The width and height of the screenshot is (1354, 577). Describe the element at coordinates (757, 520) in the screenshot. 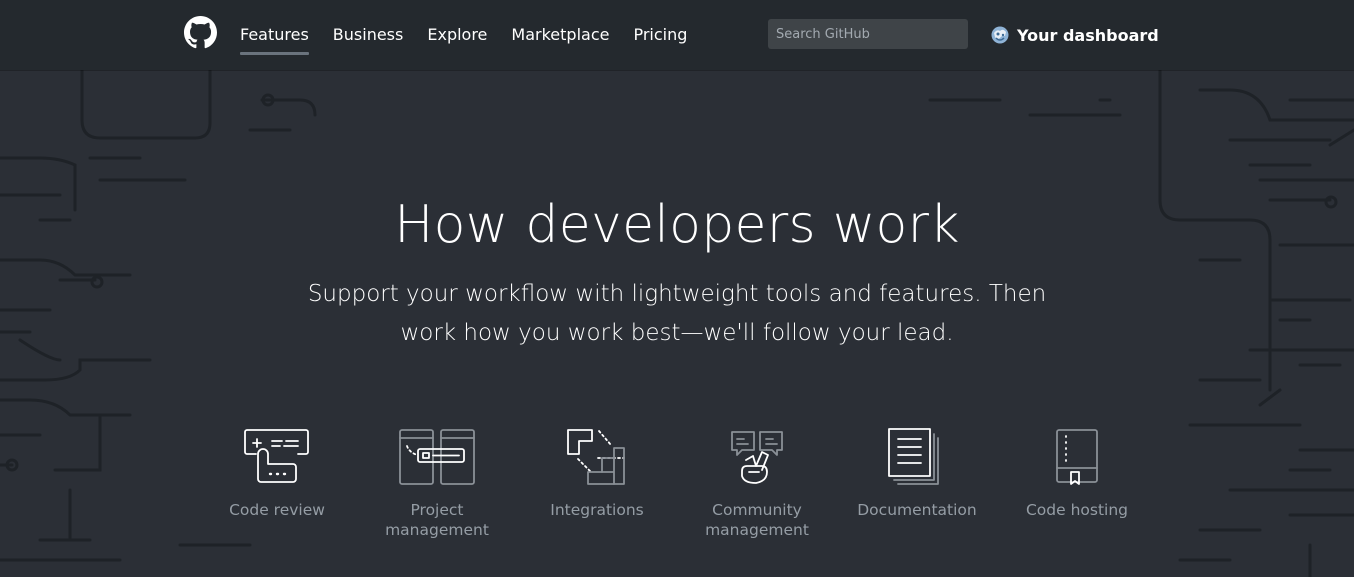

I see `feature-label: Community management` at that location.